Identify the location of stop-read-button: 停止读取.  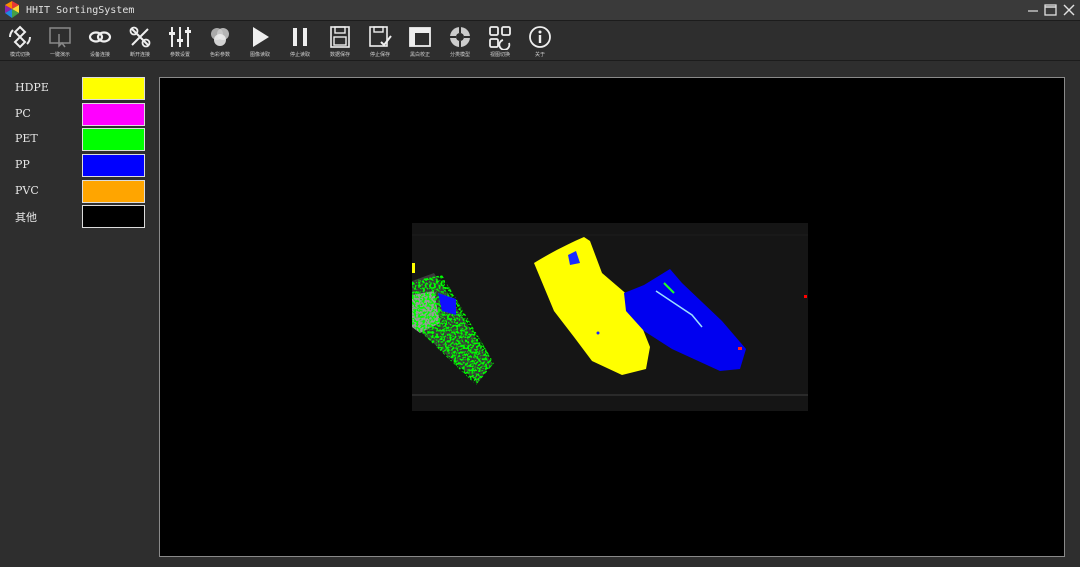
(300, 41).